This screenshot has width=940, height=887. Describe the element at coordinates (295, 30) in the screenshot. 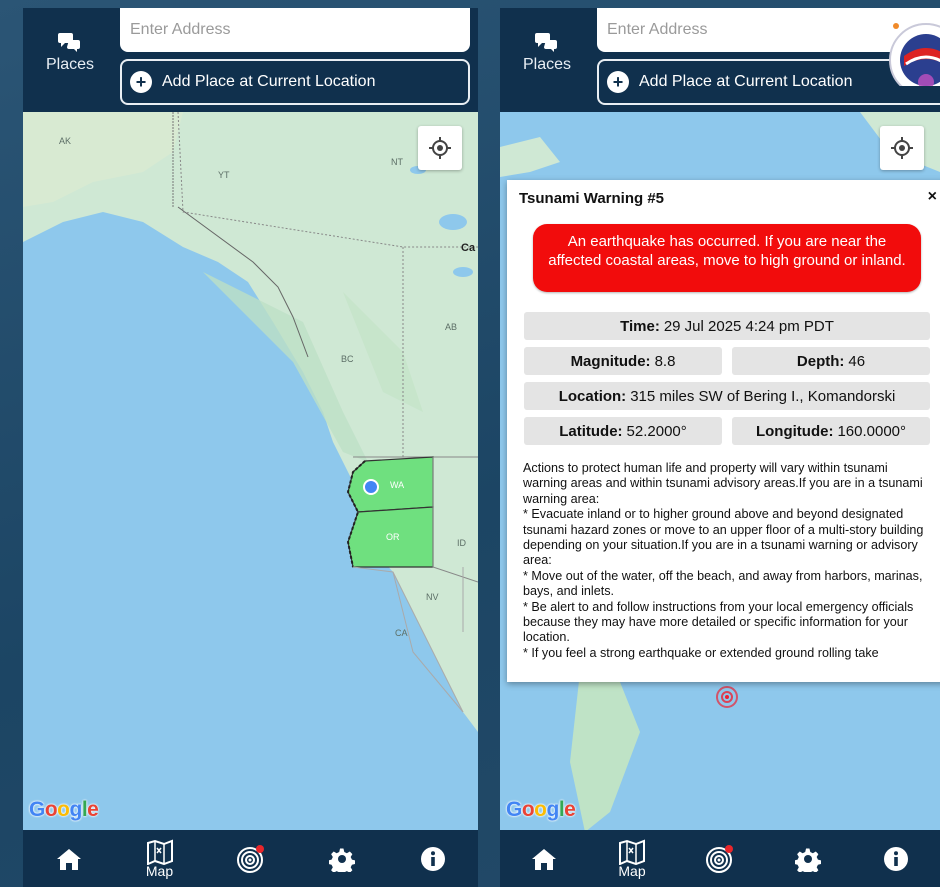

I see `address-input` at that location.